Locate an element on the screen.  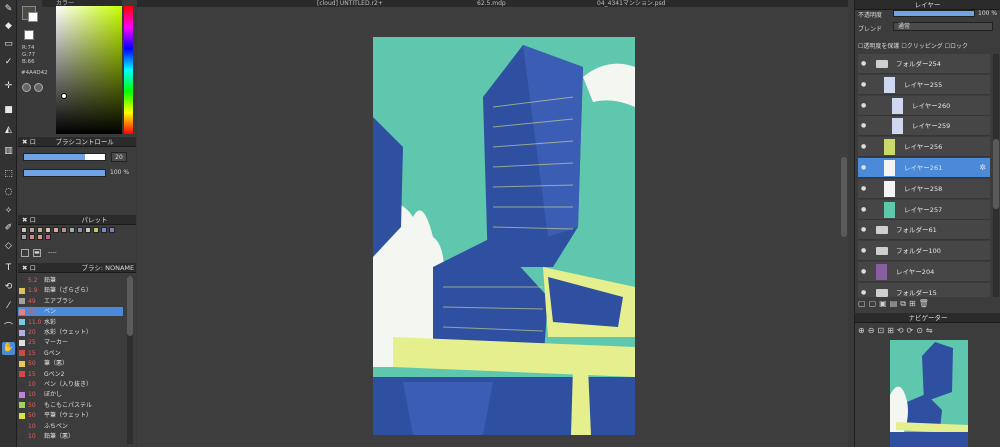
opacity-slider is located at coordinates (64, 173).